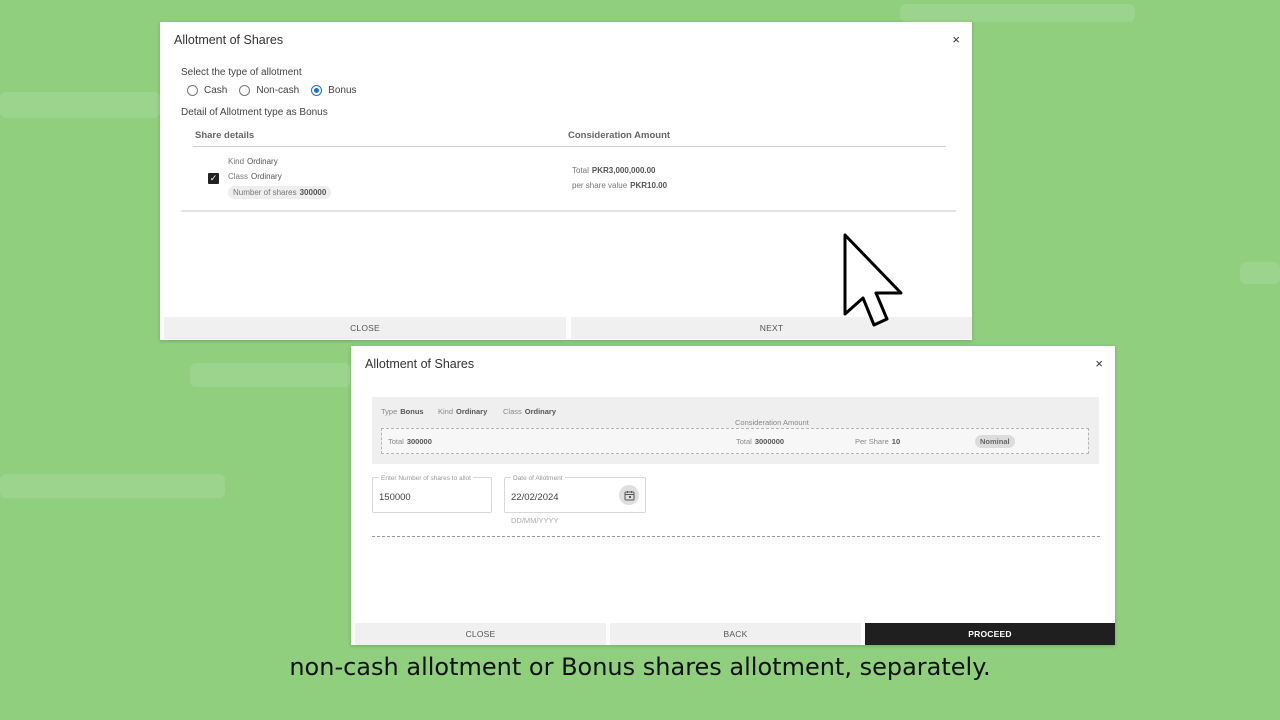  I want to click on allotment-type-radio-group: Cash Non-cash Bonus, so click(272, 90).